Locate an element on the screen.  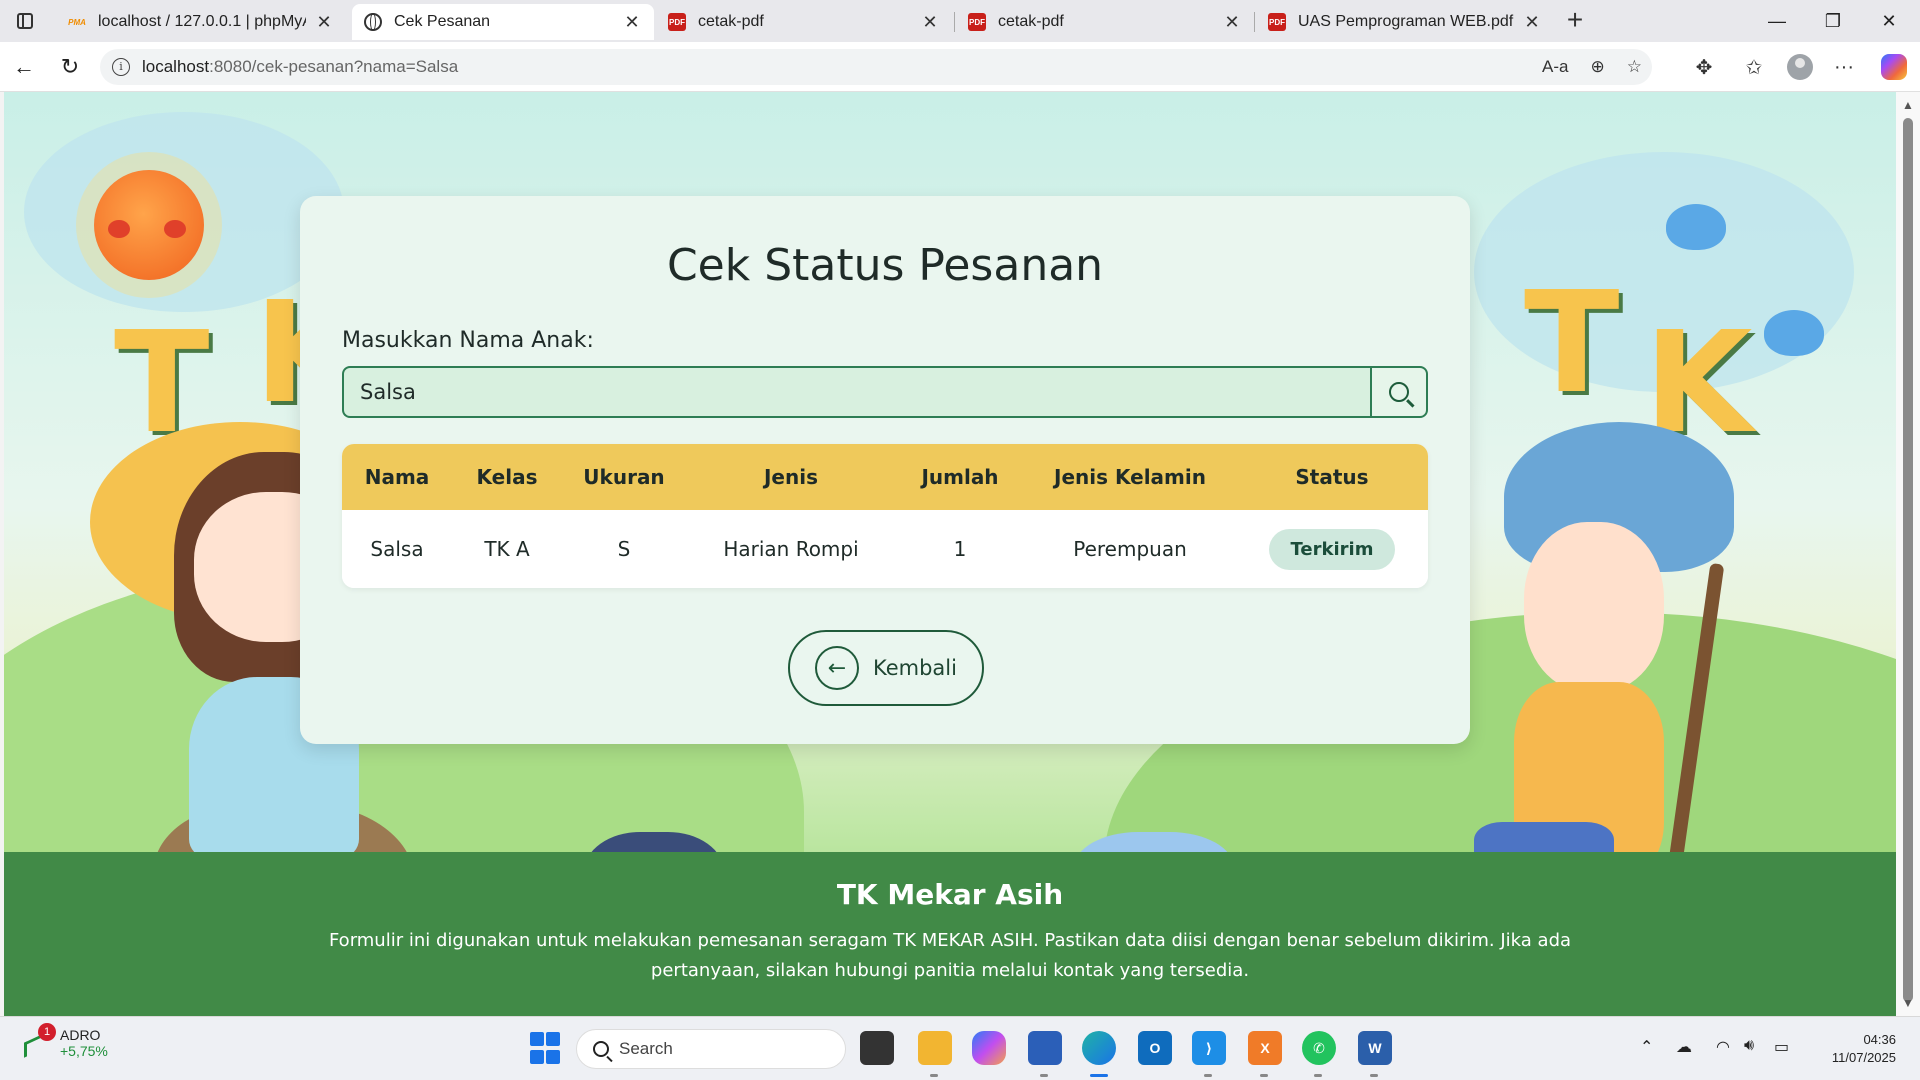
bird-illustration is located at coordinates (1794, 333).